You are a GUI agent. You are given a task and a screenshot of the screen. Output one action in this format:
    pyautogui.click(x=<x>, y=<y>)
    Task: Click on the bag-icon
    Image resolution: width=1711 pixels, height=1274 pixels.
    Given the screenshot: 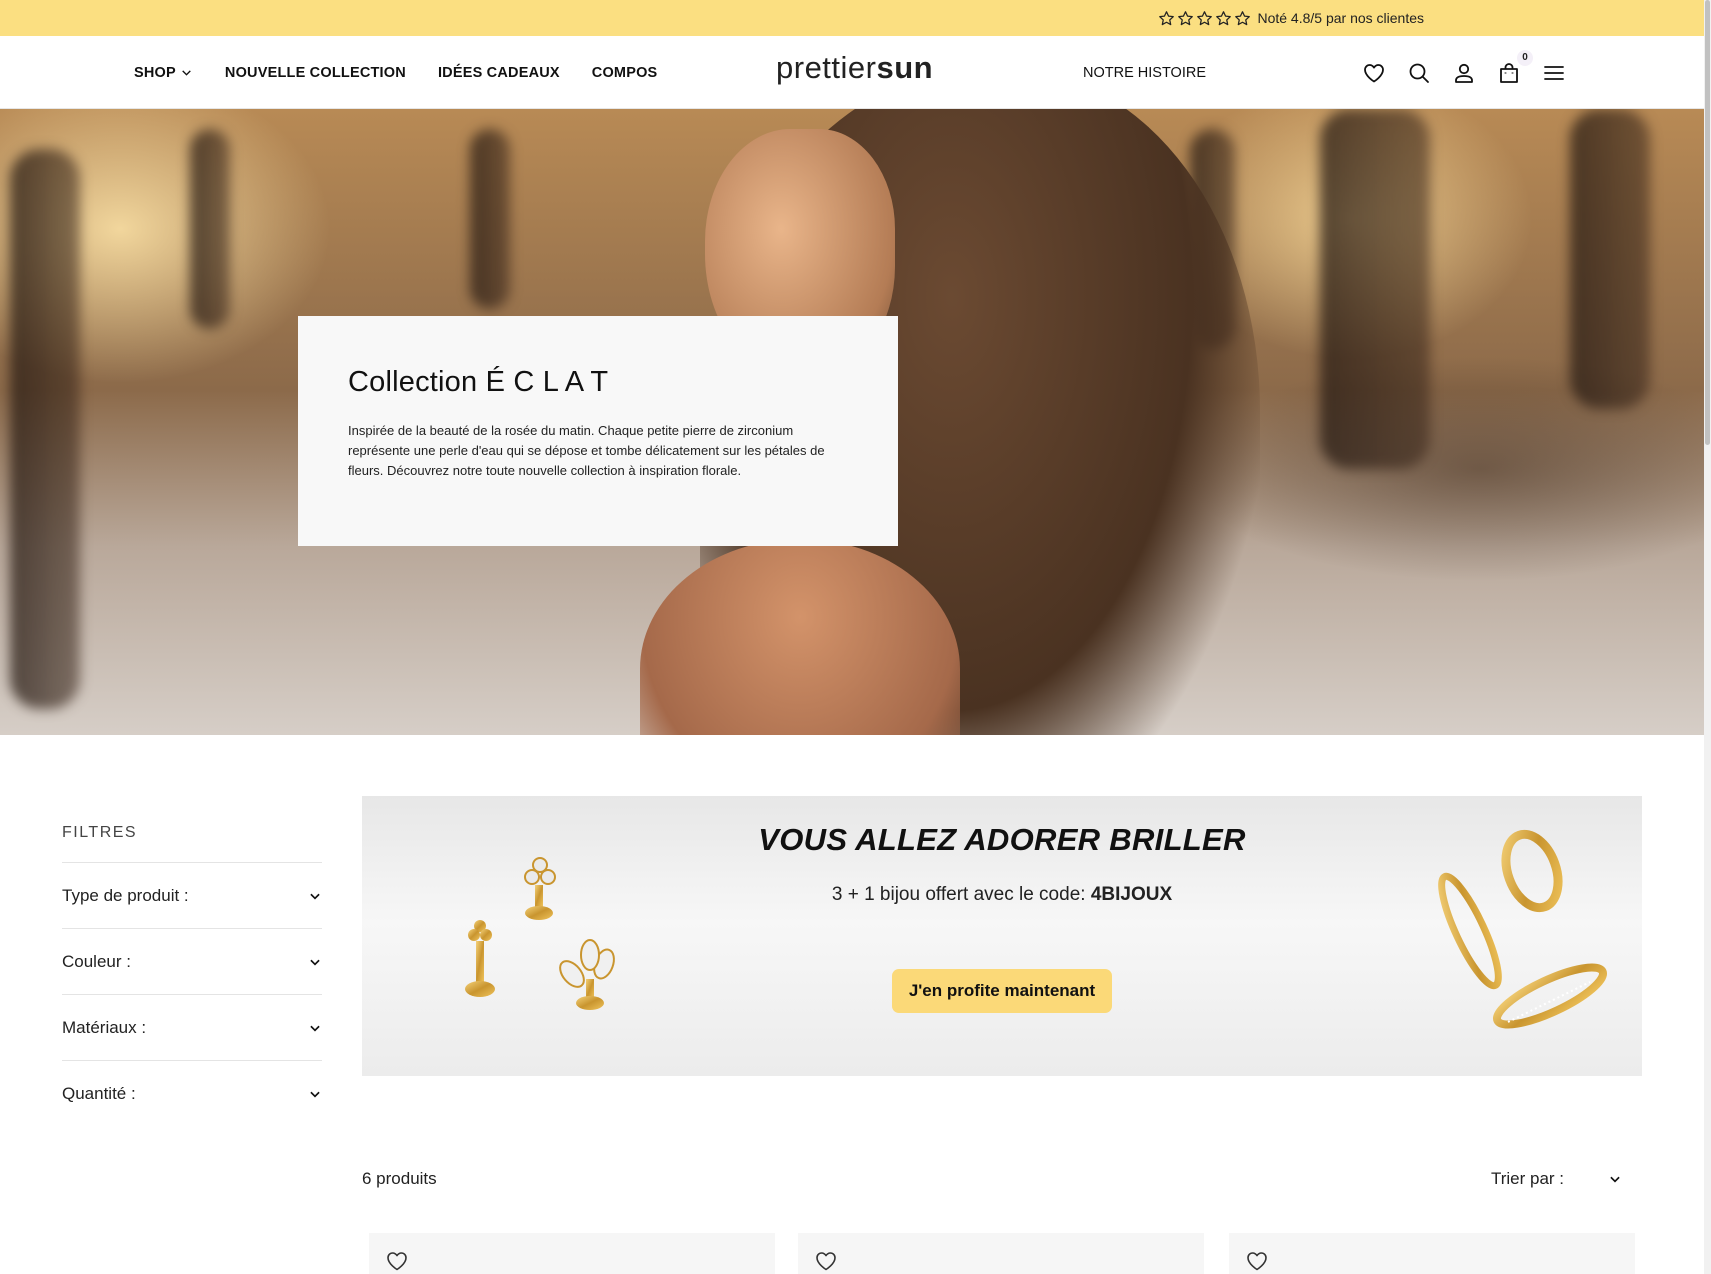 What is the action you would take?
    pyautogui.click(x=1509, y=72)
    